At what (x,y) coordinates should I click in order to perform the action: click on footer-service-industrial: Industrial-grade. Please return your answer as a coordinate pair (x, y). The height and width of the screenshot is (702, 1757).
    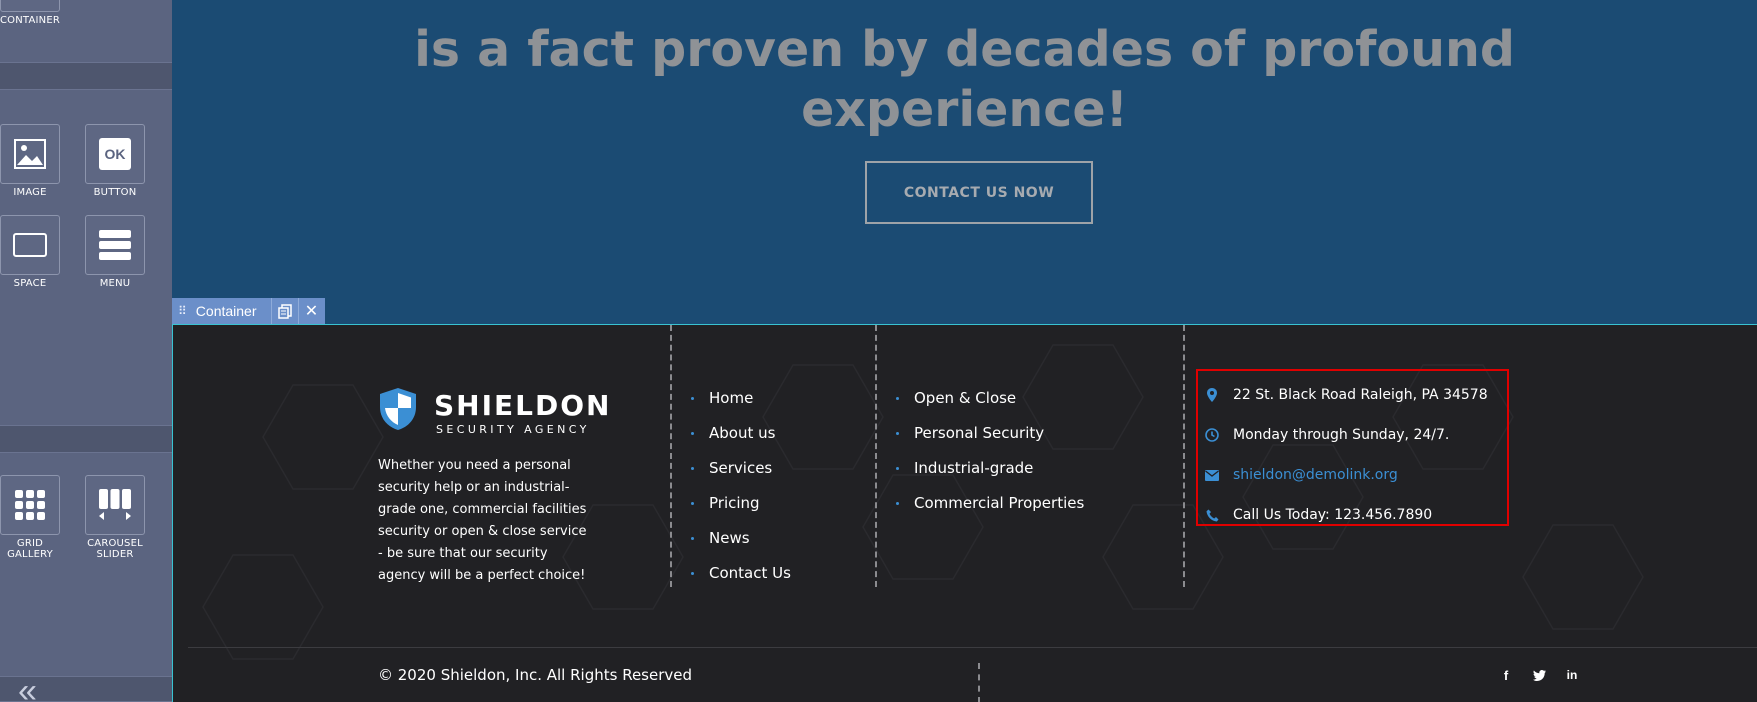
    Looking at the image, I should click on (990, 476).